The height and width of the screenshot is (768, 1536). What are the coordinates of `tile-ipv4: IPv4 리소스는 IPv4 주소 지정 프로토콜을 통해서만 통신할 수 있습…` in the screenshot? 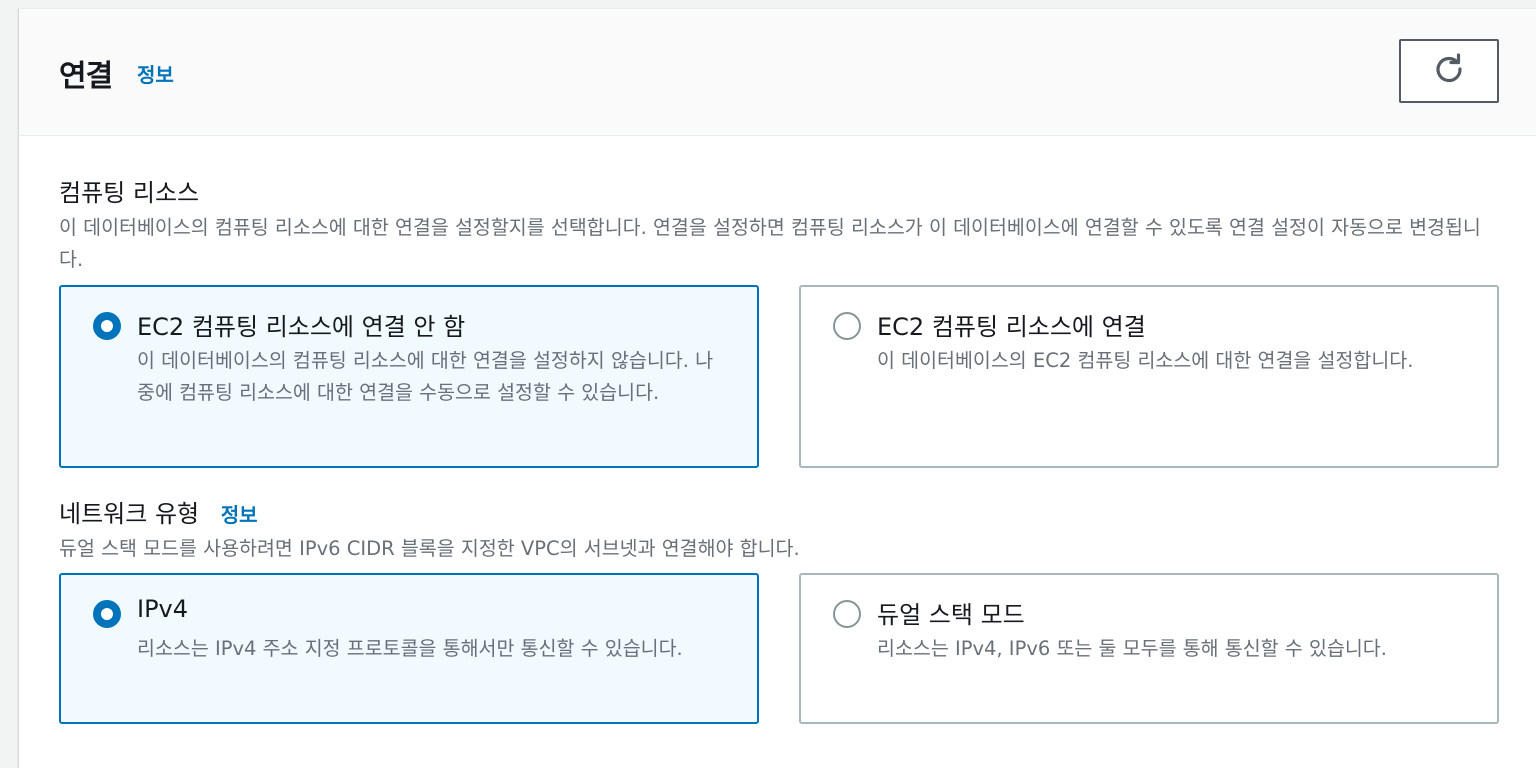 It's located at (409, 648).